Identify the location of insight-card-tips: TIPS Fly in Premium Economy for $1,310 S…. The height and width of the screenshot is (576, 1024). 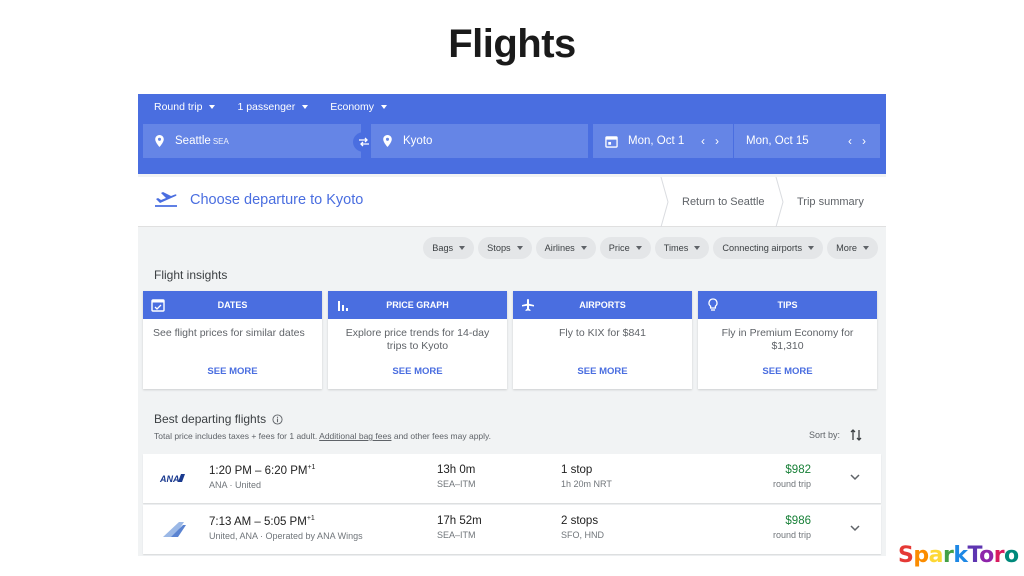
(787, 340).